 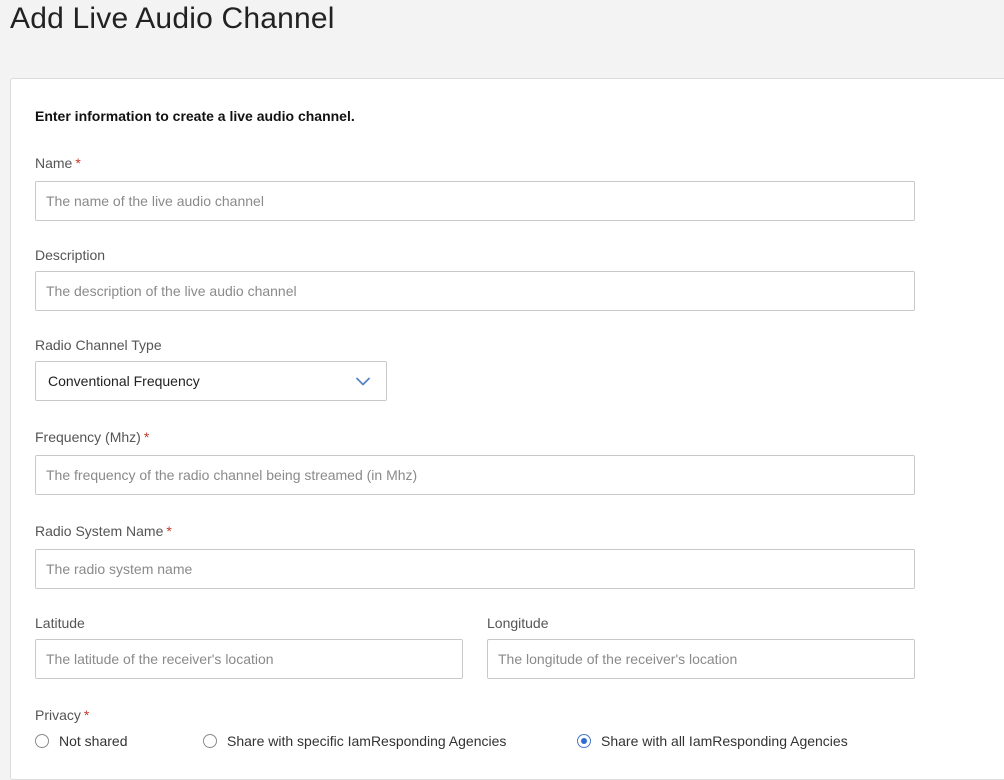 I want to click on description-input, so click(x=475, y=291).